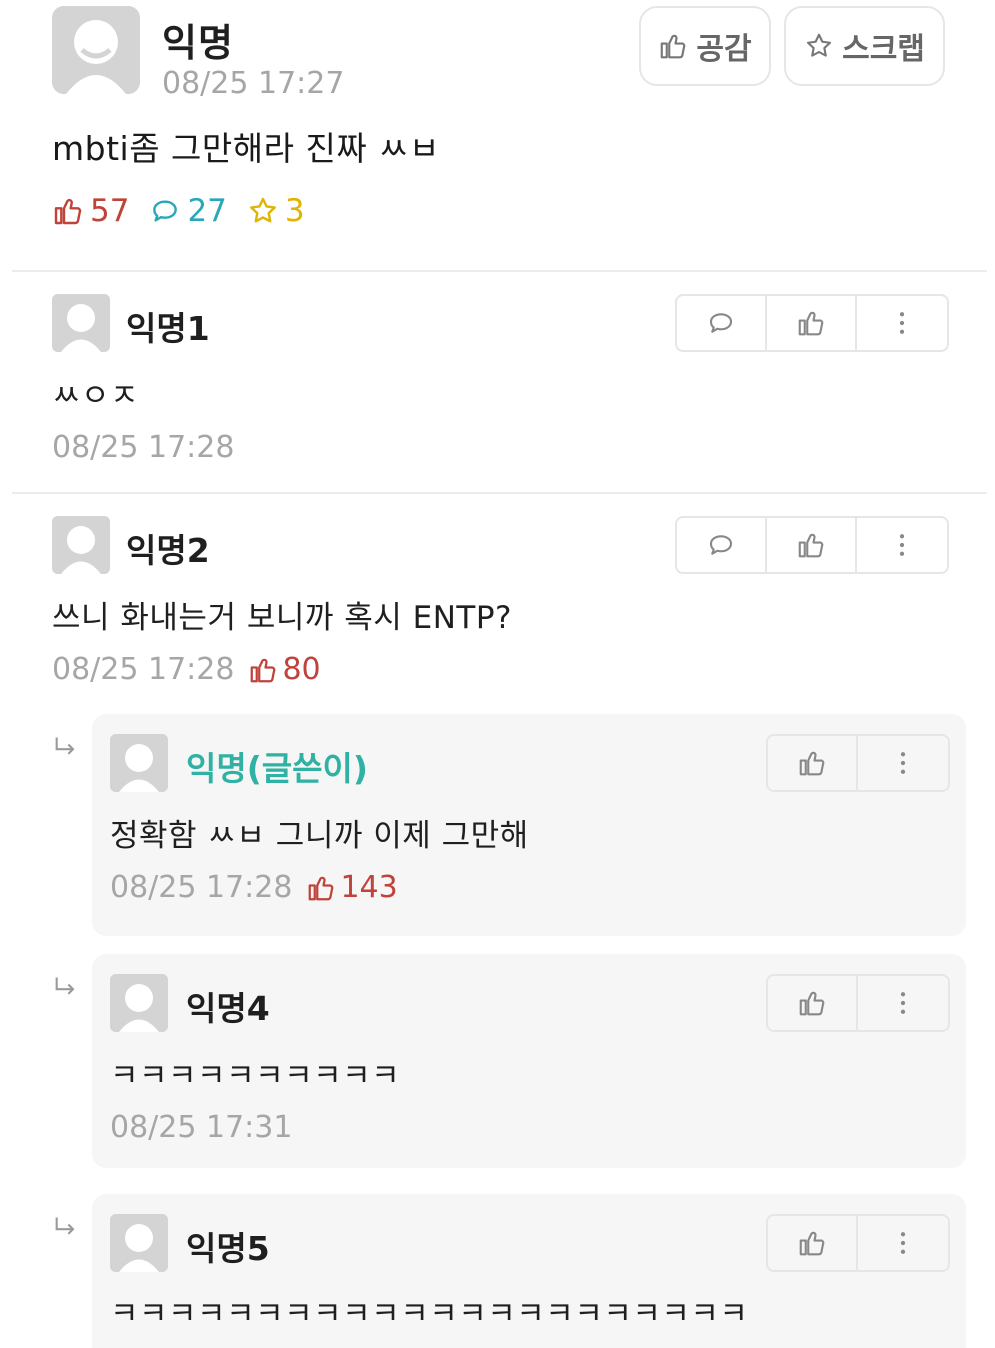 The height and width of the screenshot is (1348, 995). I want to click on comment-body: 쓰니 화내는거 보니까 혹시 ENTP?, so click(282, 618).